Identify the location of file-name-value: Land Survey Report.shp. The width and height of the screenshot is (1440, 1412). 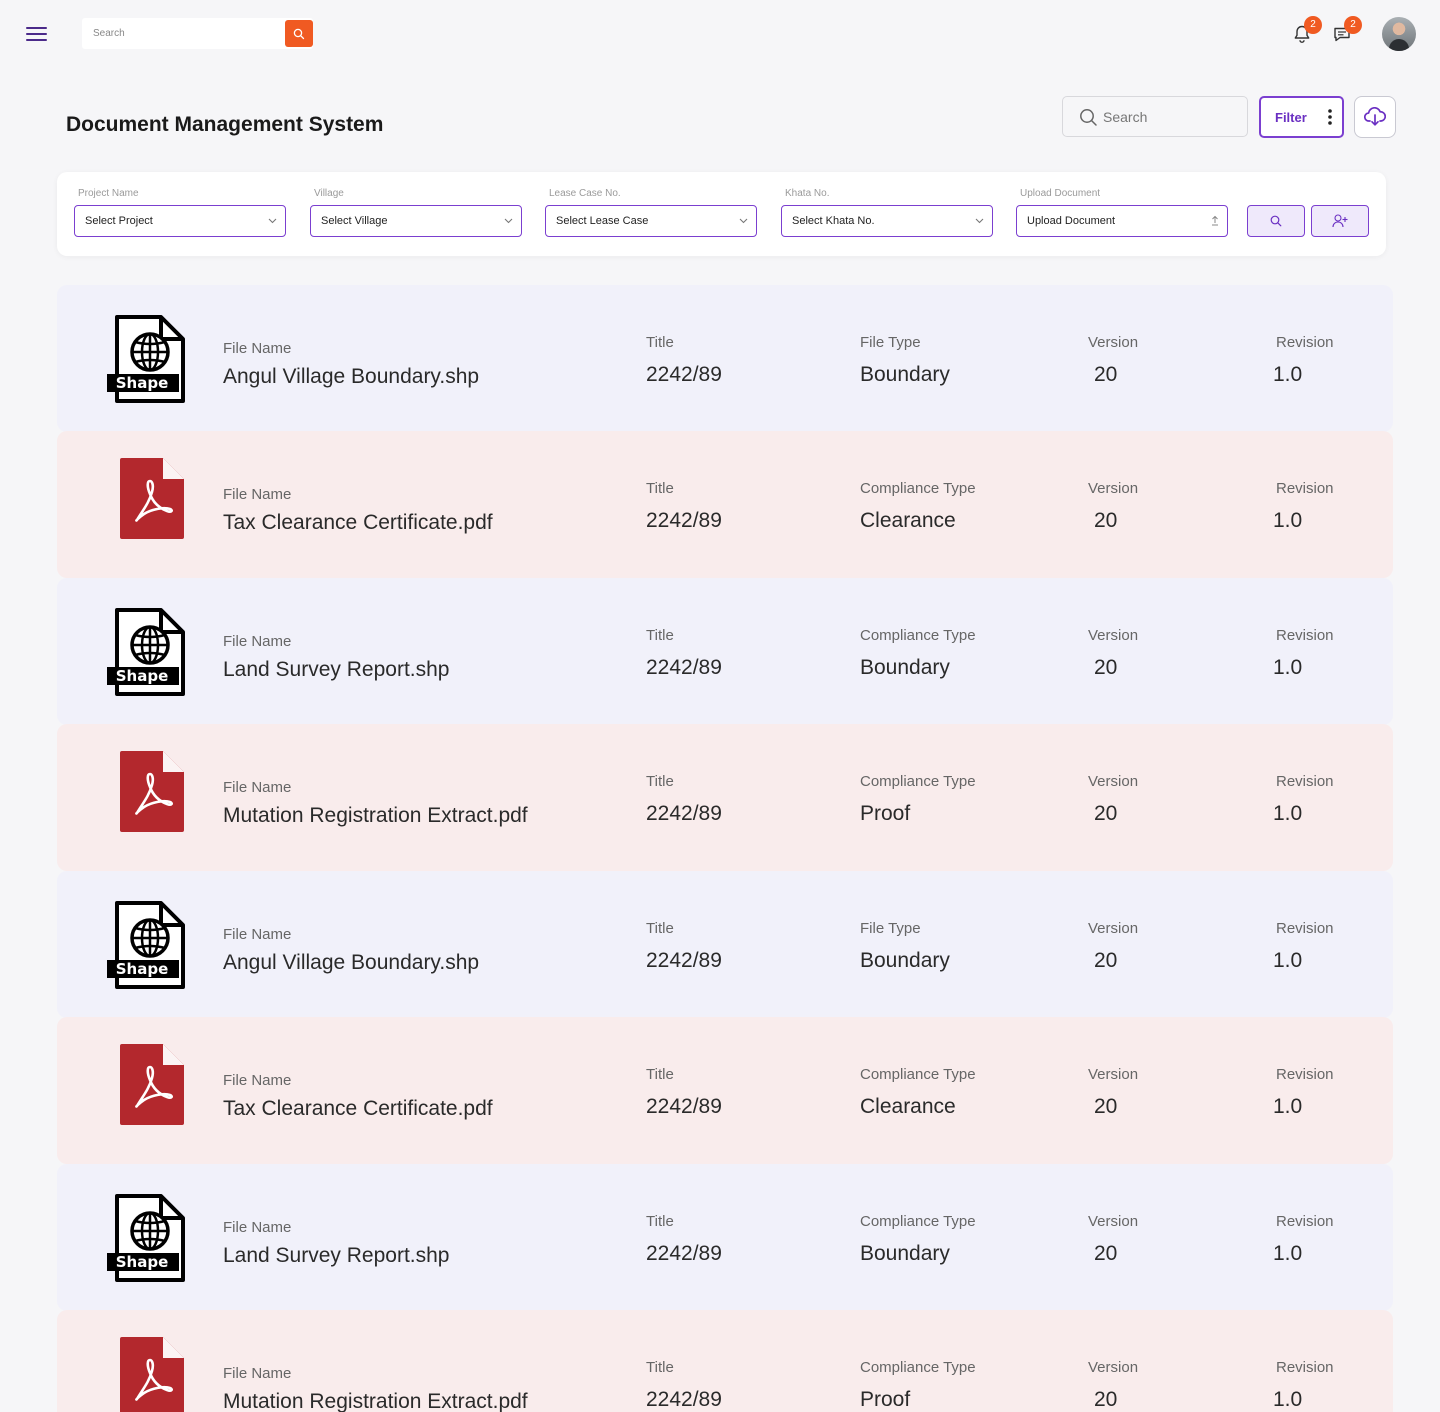
(336, 669).